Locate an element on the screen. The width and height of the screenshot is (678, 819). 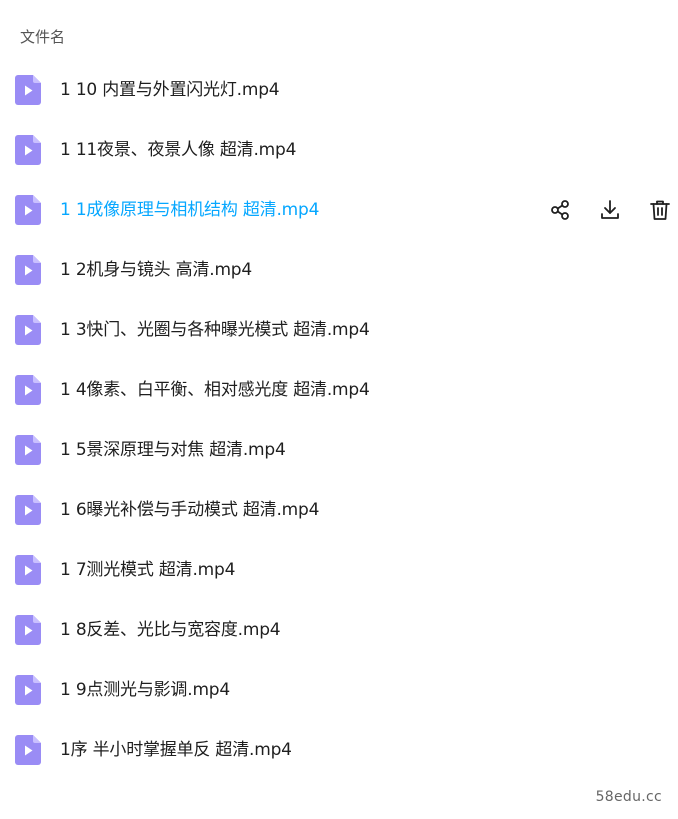
file-row: 1 3快门、光圈与各种曝光模式 超清.mp4 is located at coordinates (339, 330).